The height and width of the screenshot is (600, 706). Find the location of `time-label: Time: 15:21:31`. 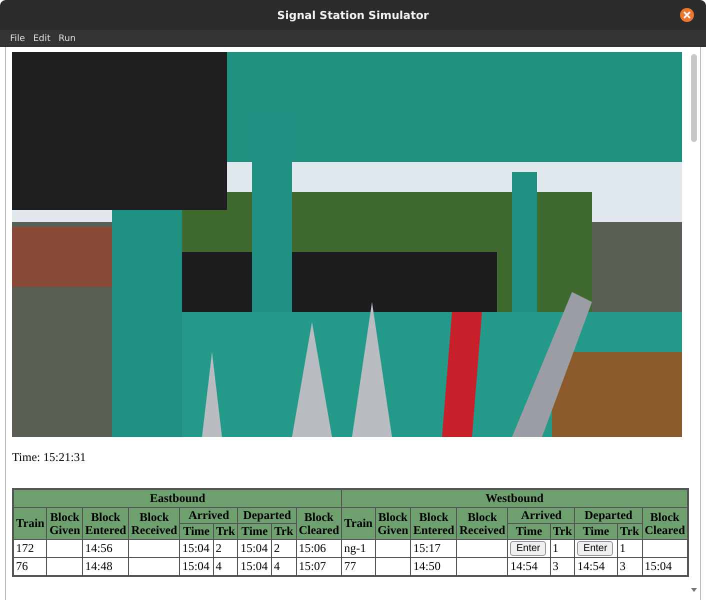

time-label: Time: 15:21:31 is located at coordinates (49, 457).